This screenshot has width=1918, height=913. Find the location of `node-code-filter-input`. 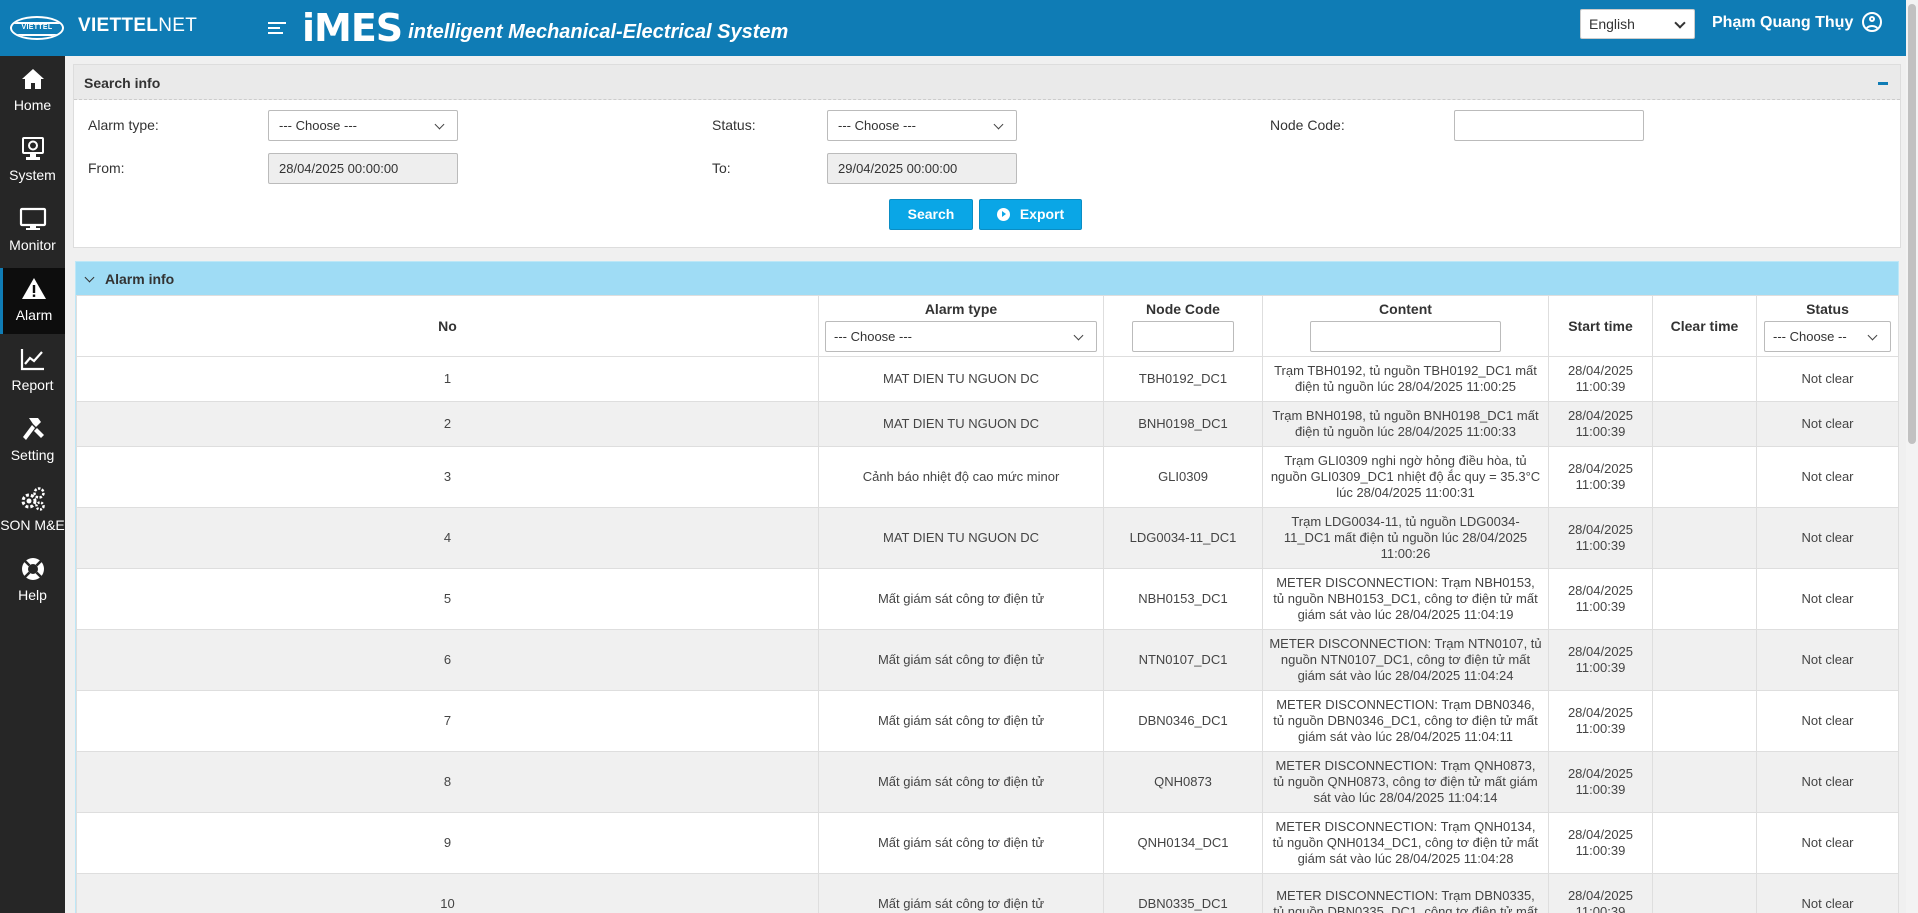

node-code-filter-input is located at coordinates (1183, 336).